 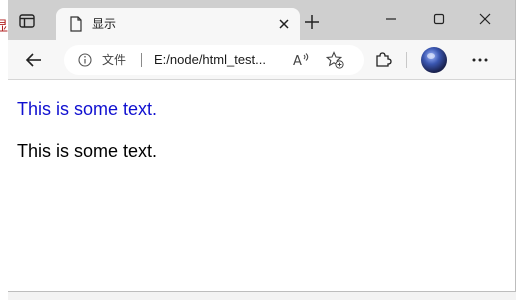 I want to click on new-tab-button, so click(x=312, y=22).